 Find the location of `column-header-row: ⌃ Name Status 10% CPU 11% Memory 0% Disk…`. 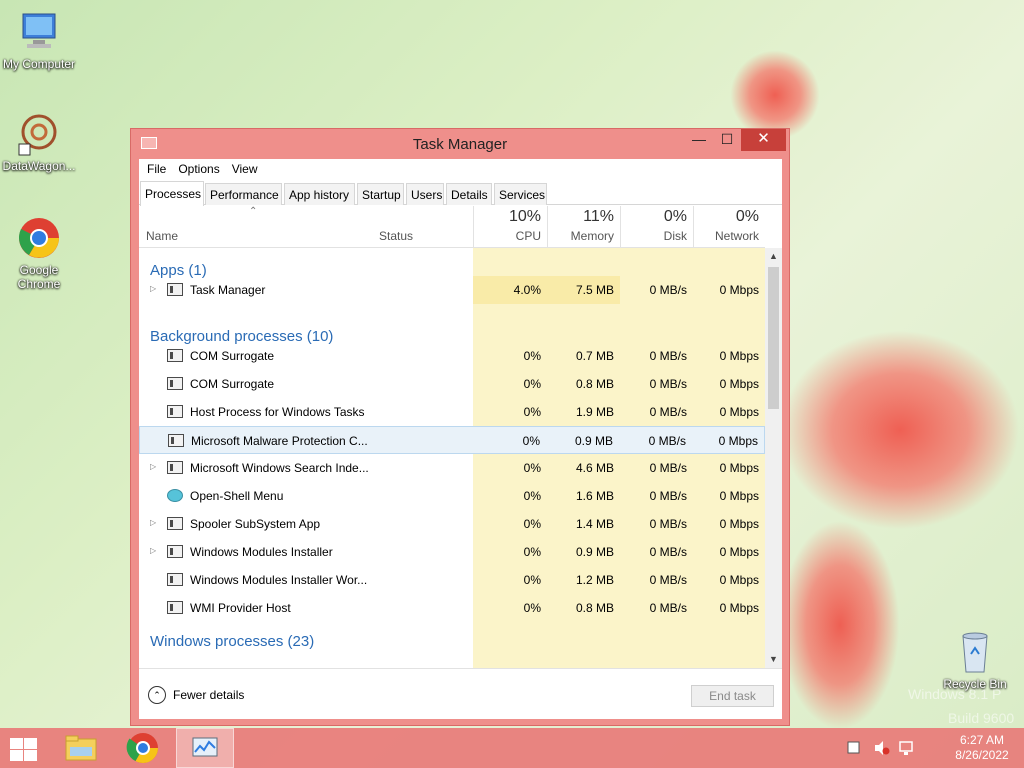

column-header-row: ⌃ Name Status 10% CPU 11% Memory 0% Disk… is located at coordinates (452, 227).